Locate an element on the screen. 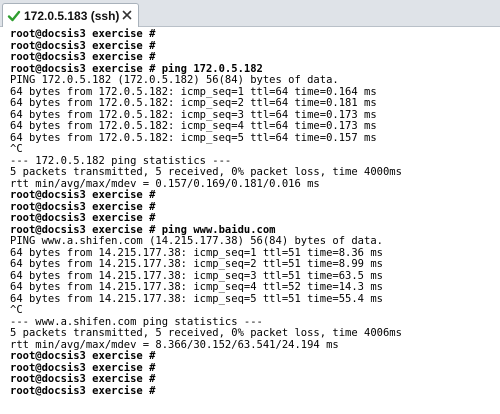  close-tab-icon is located at coordinates (127, 15).